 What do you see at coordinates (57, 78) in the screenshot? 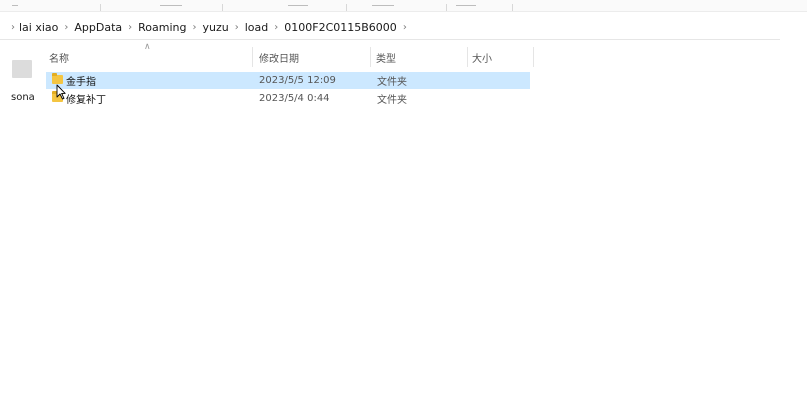
I see `folder-icon` at bounding box center [57, 78].